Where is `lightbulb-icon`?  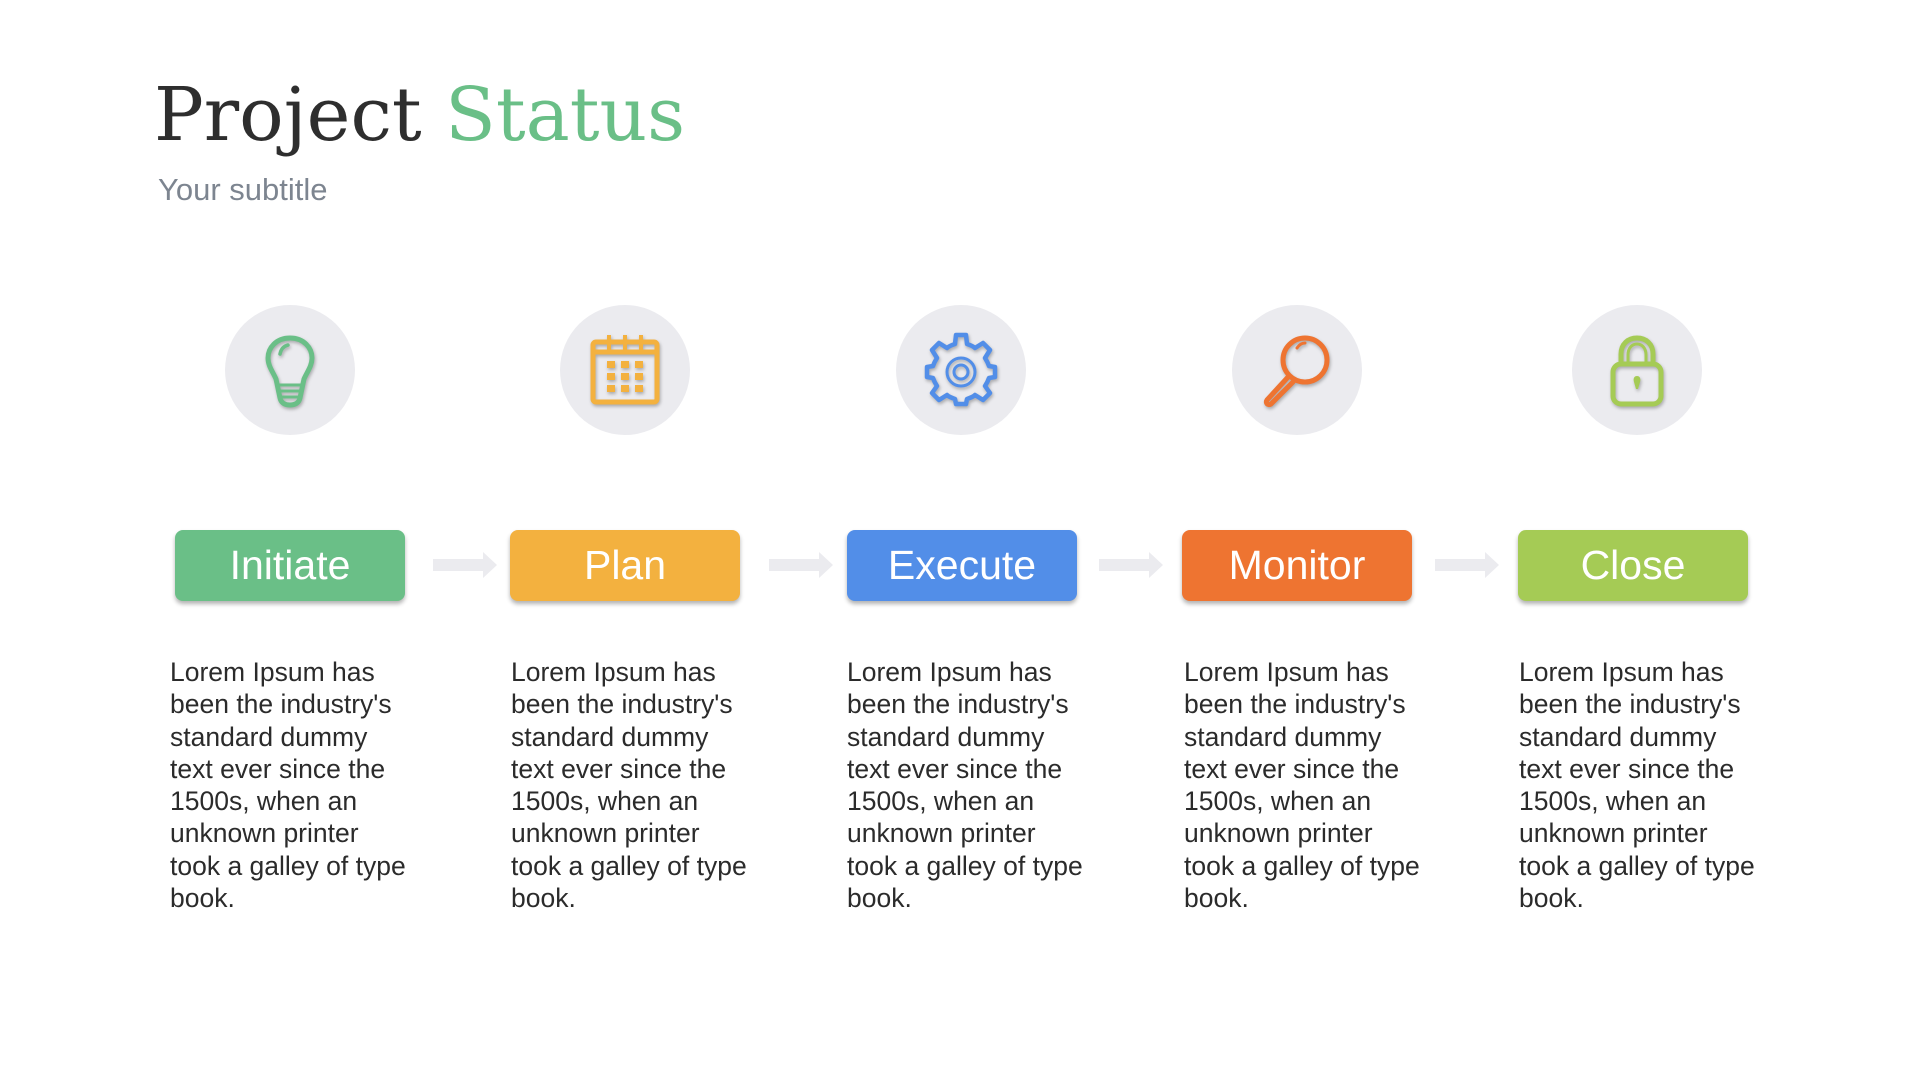
lightbulb-icon is located at coordinates (290, 371).